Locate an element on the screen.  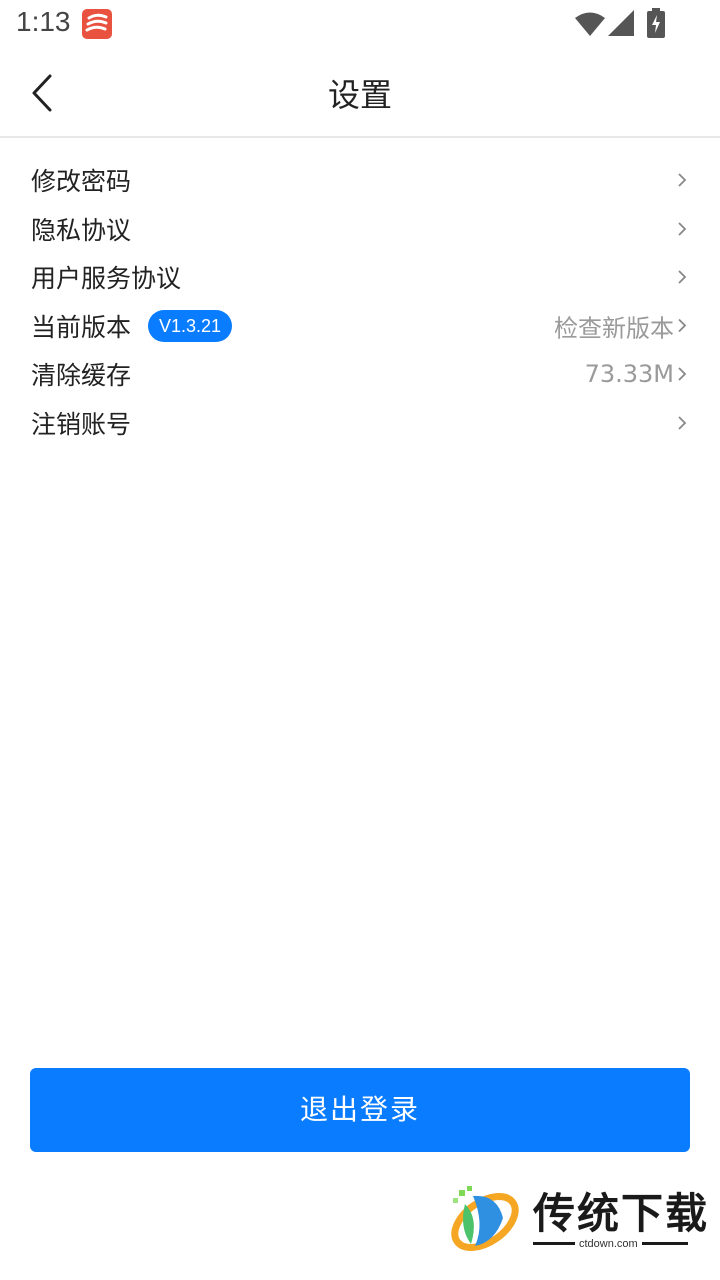
settings-item-label: 隐私协议 is located at coordinates (81, 230).